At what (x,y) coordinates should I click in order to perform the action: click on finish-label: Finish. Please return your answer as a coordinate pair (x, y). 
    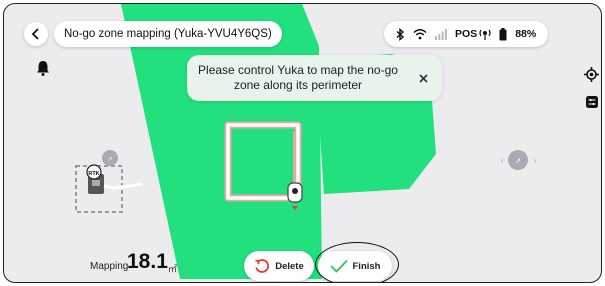
    Looking at the image, I should click on (366, 266).